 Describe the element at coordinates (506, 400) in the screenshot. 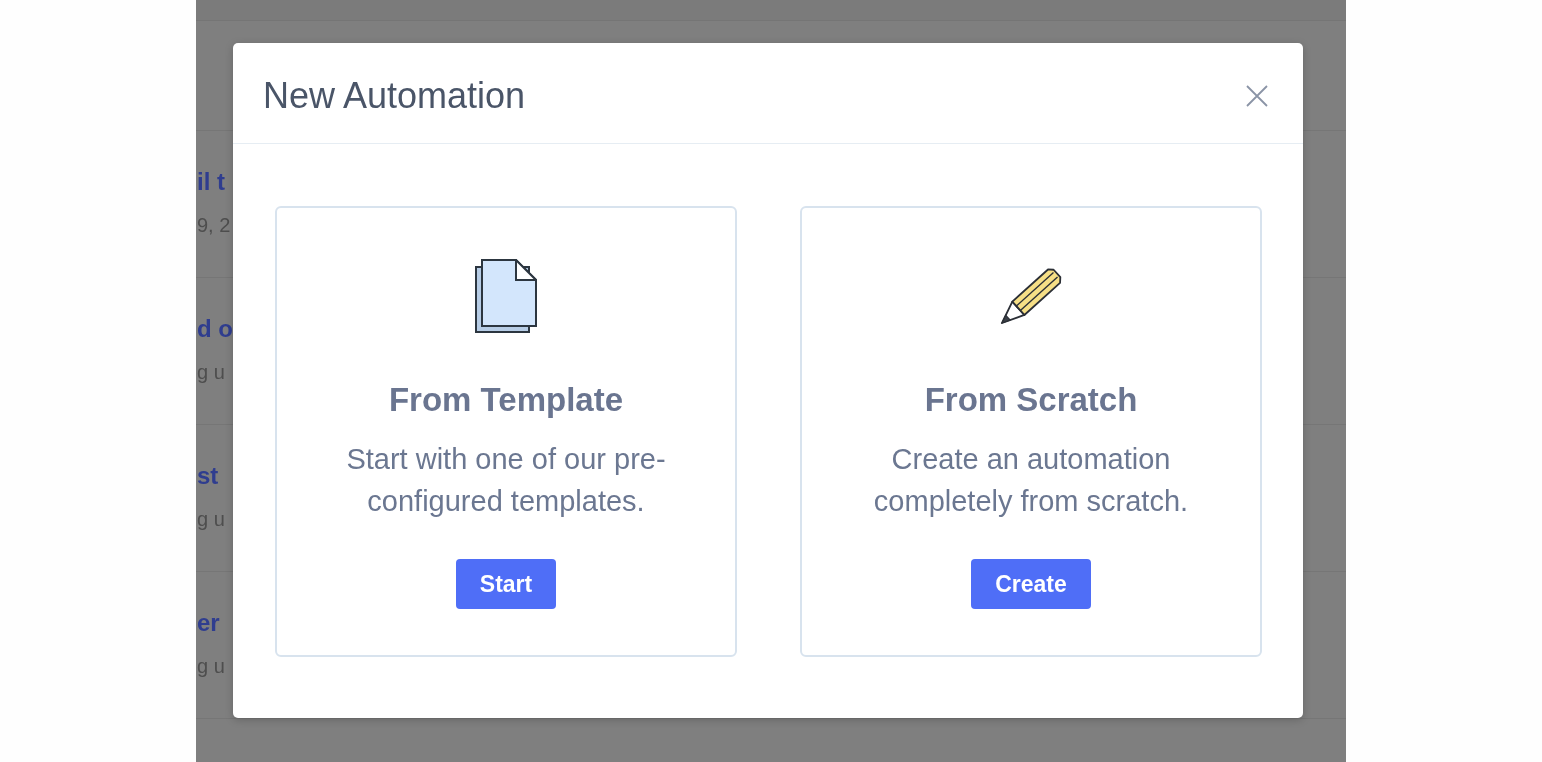

I see `option-title: From Template` at that location.